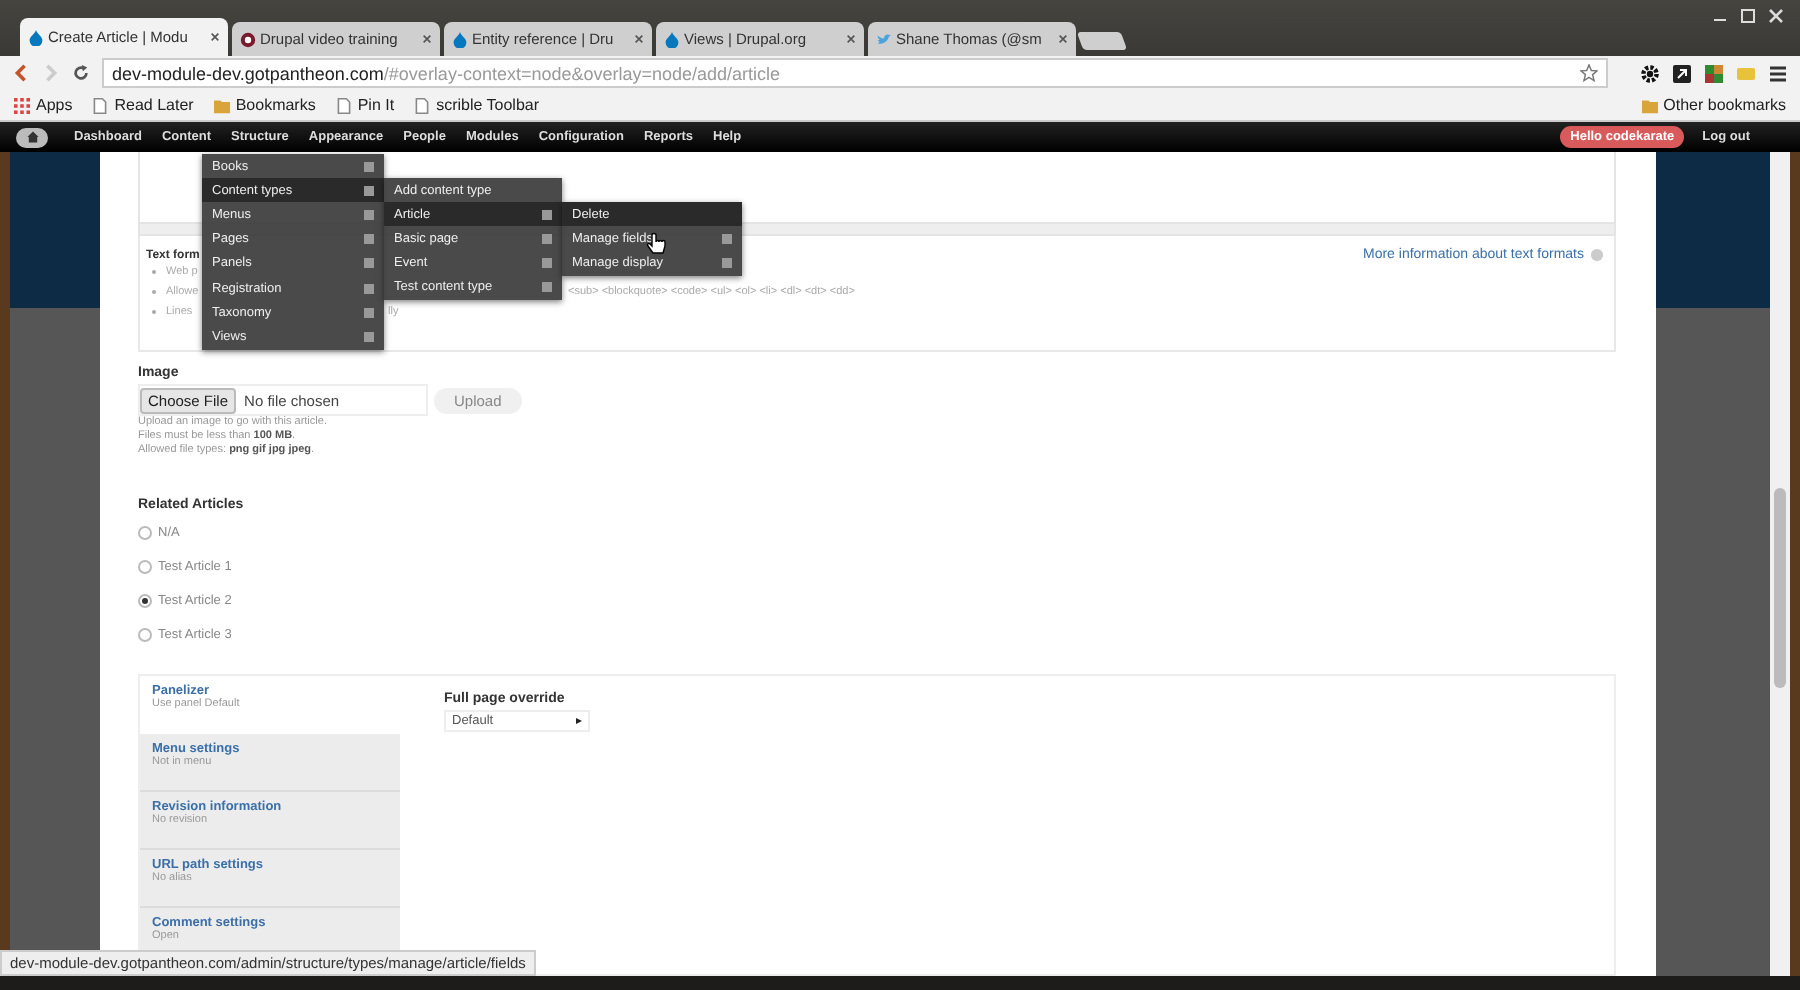 Image resolution: width=1800 pixels, height=990 pixels. Describe the element at coordinates (264, 105) in the screenshot. I see `bookmark-link: Bookmarks` at that location.